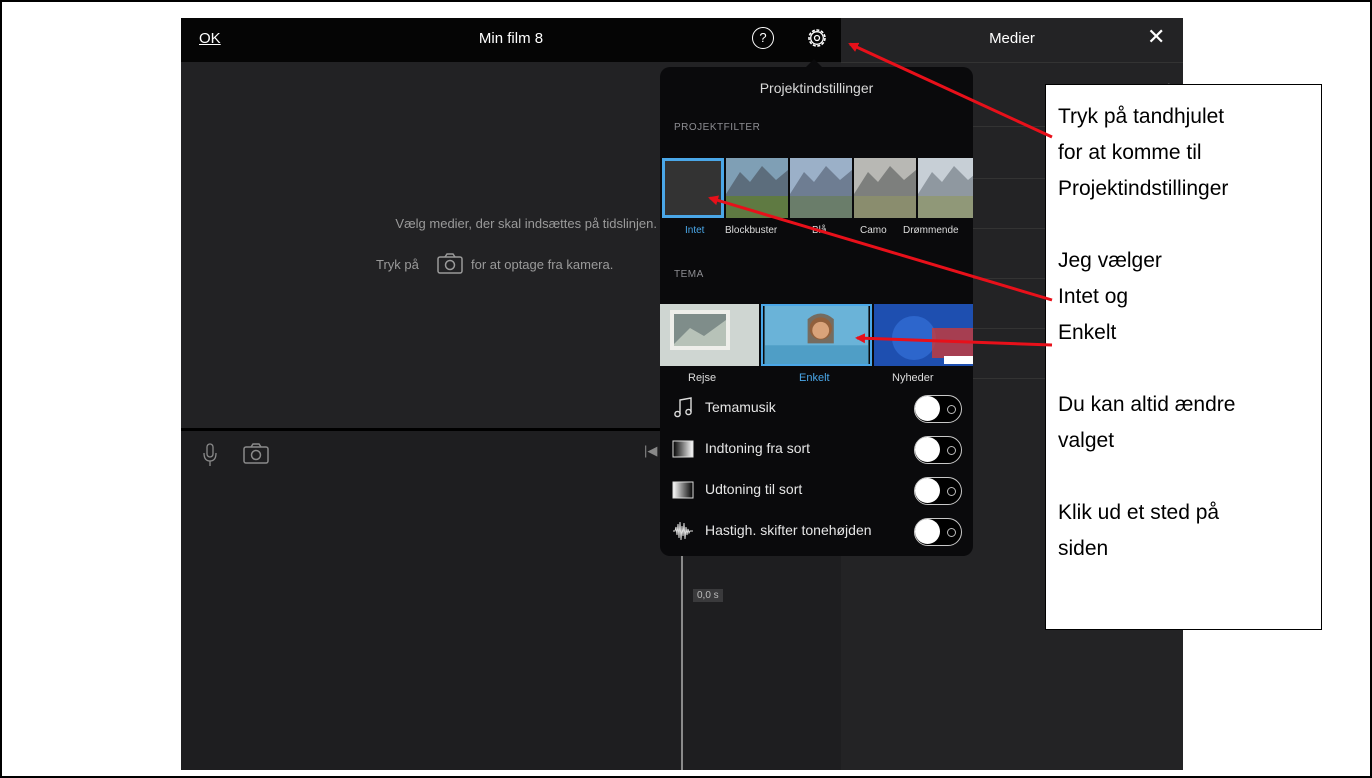 This screenshot has height=778, width=1372. I want to click on instruction-line: siden, so click(1083, 548).